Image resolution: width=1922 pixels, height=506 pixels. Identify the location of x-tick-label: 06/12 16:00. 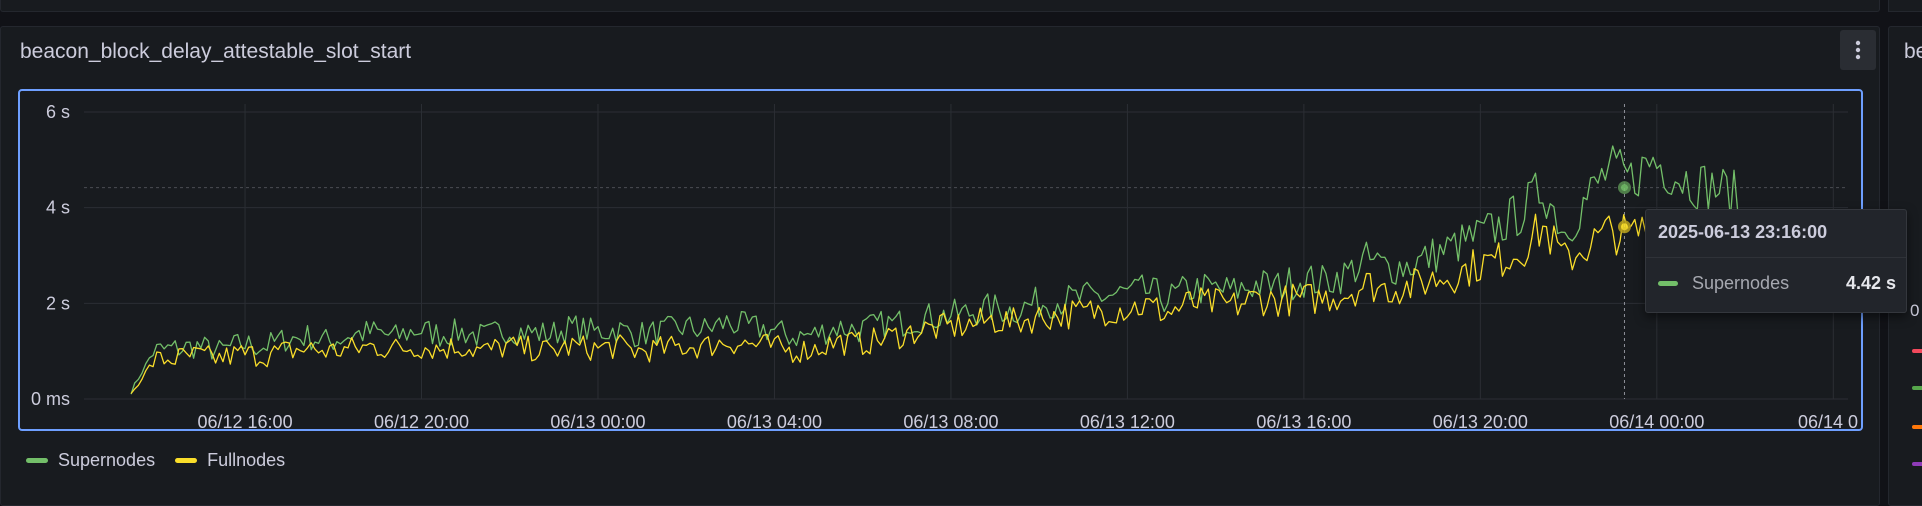
(244, 422).